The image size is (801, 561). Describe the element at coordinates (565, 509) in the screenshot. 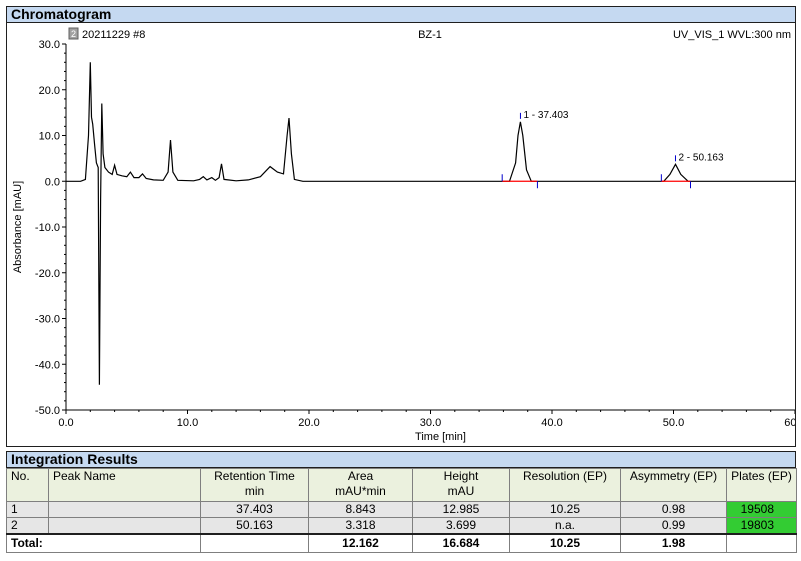

I see `cell-resolution: 10.25` at that location.